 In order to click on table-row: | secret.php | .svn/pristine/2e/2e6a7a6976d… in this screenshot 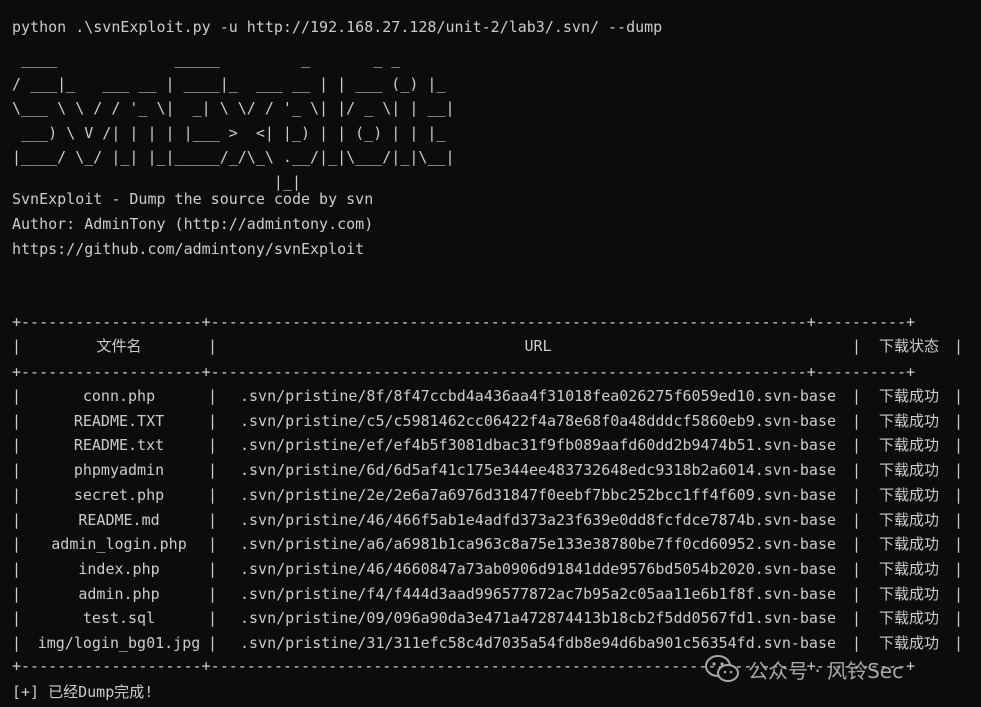, I will do `click(490, 495)`.